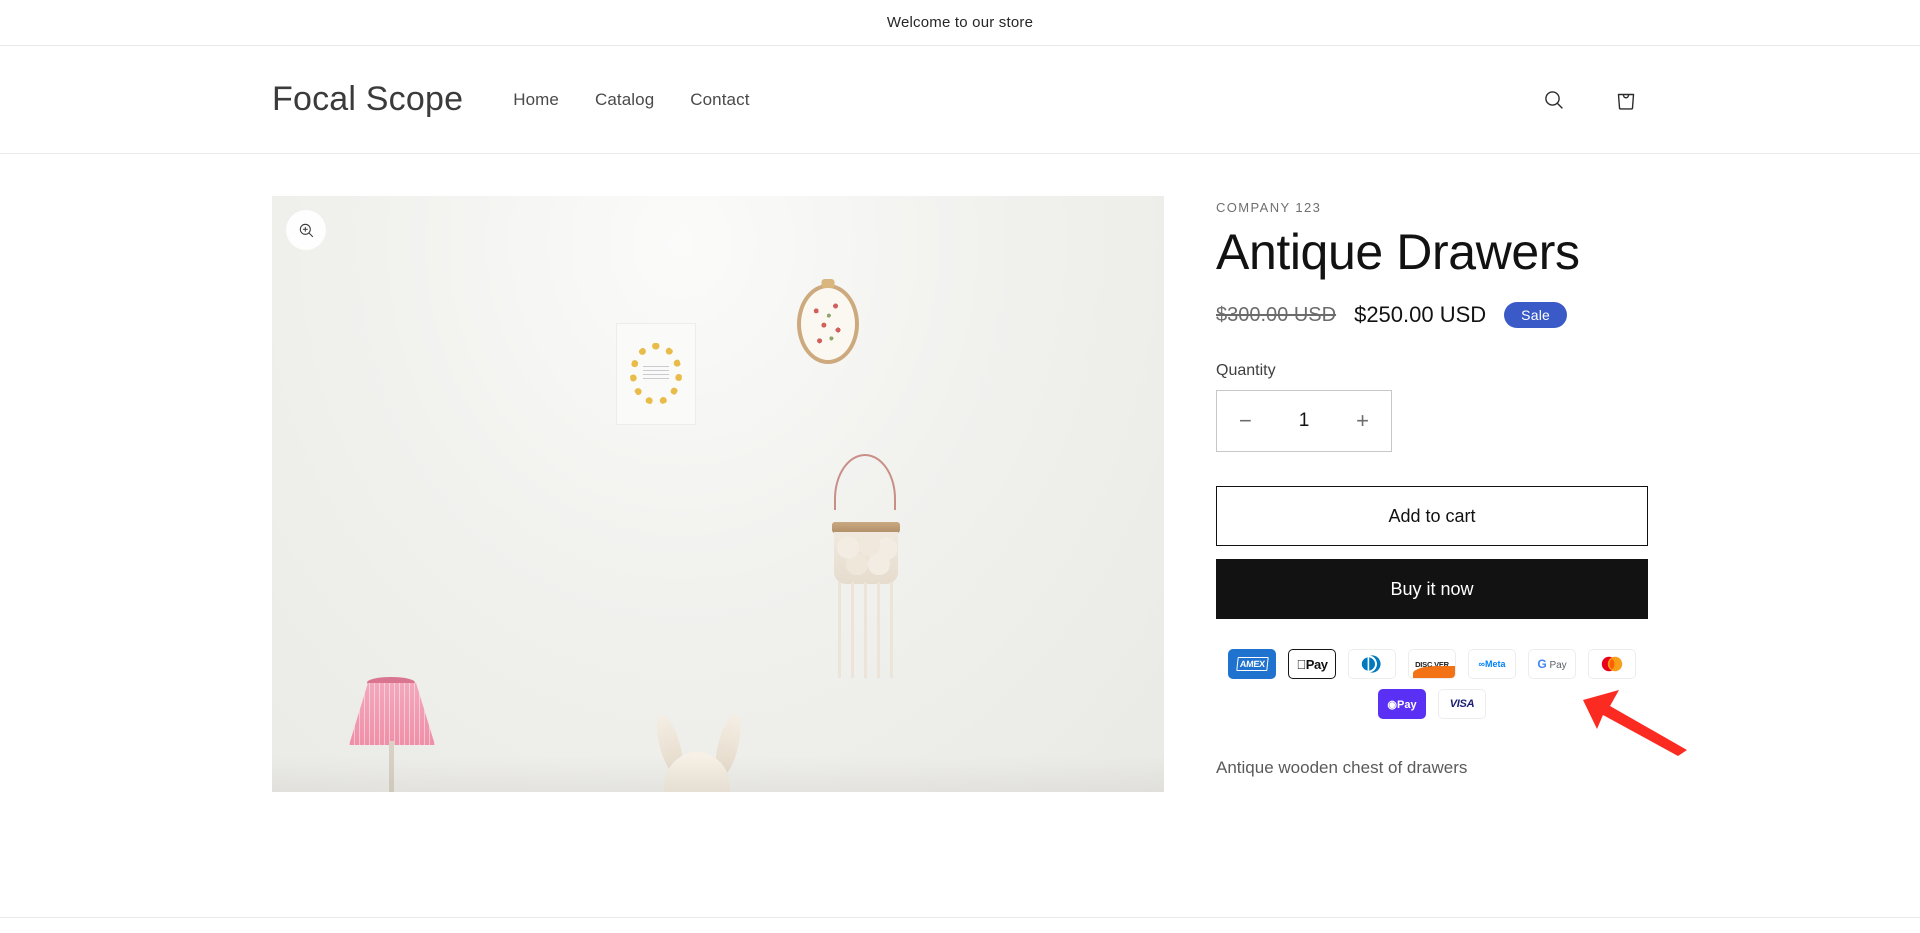 This screenshot has height=933, width=1920. I want to click on zoom-in-button, so click(306, 230).